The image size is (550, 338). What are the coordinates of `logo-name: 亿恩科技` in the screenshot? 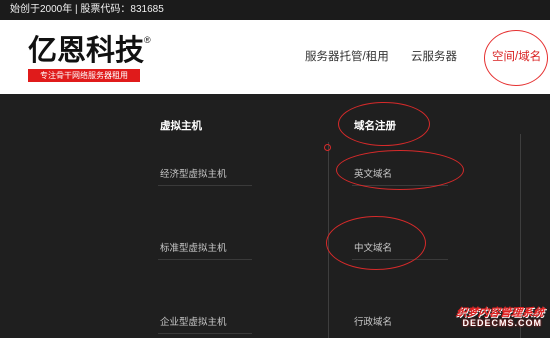 It's located at (86, 50).